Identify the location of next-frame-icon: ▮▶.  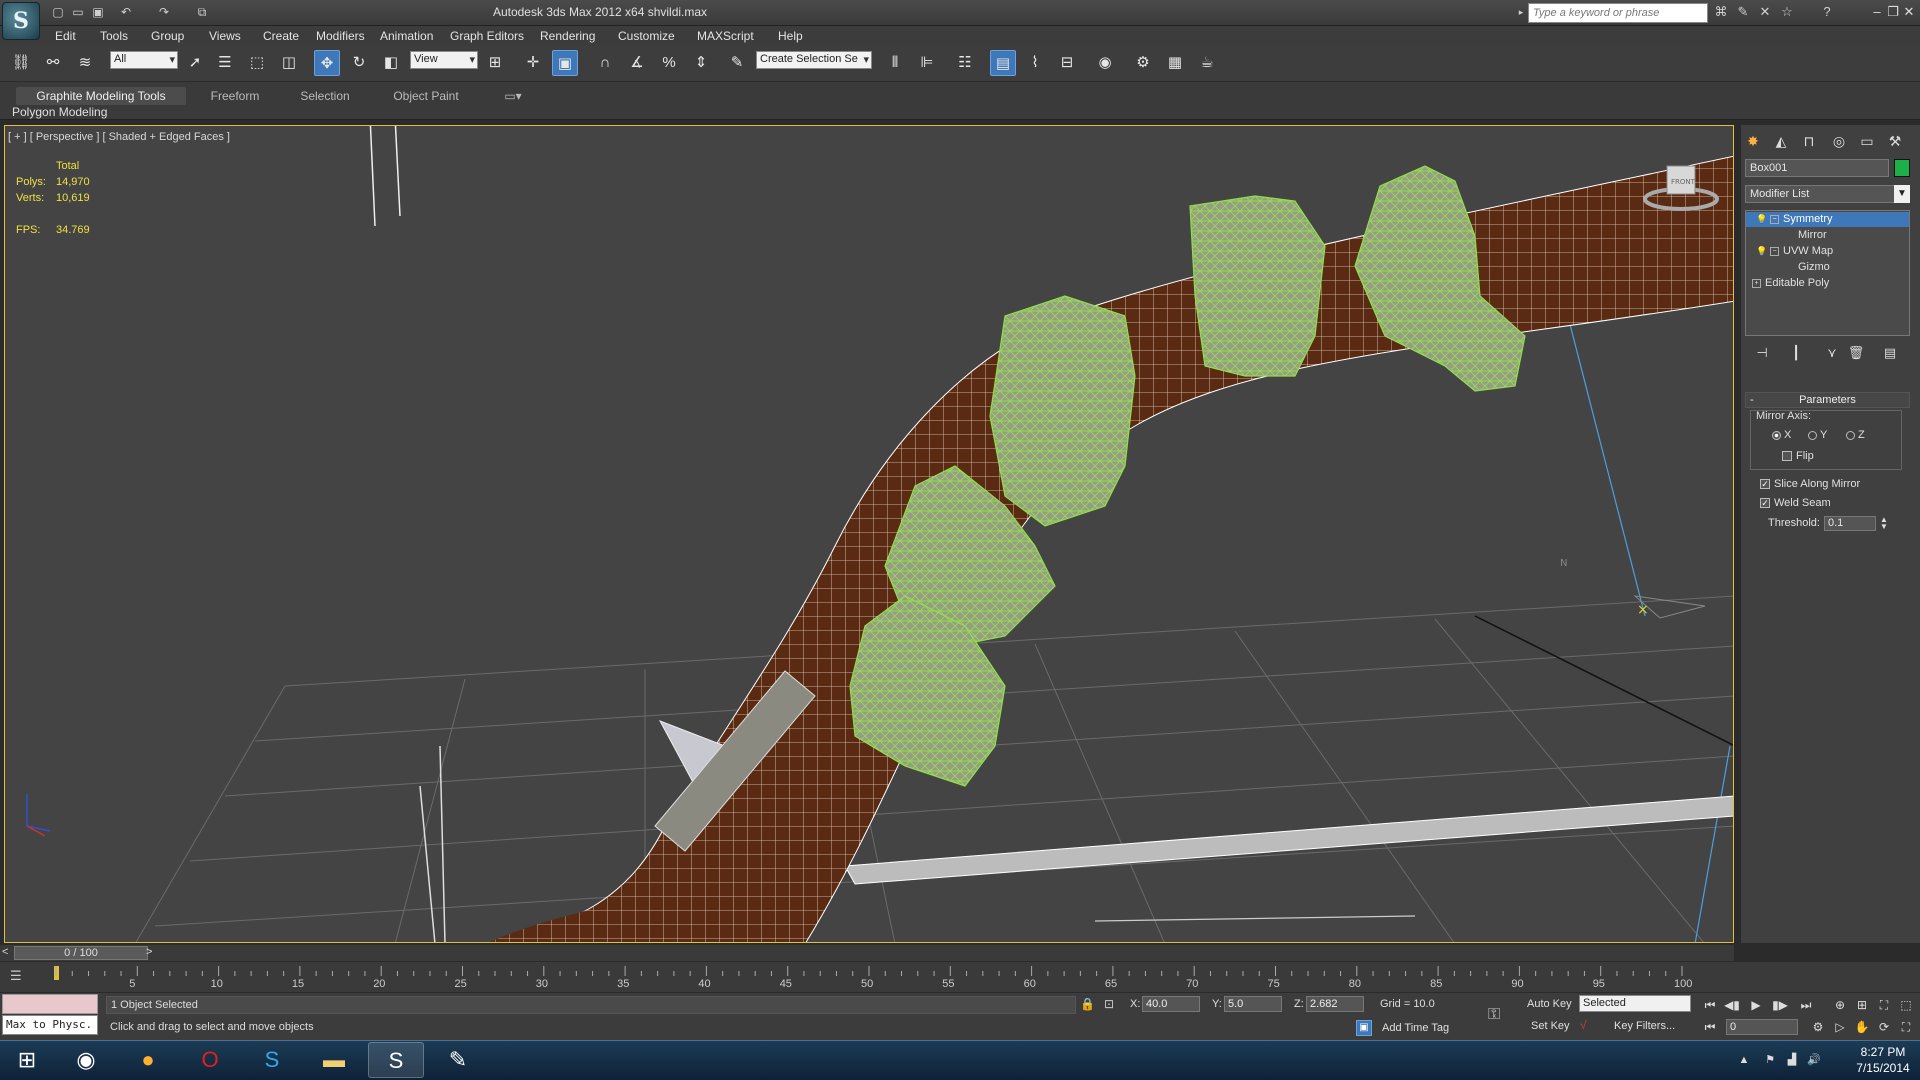
(1780, 1005).